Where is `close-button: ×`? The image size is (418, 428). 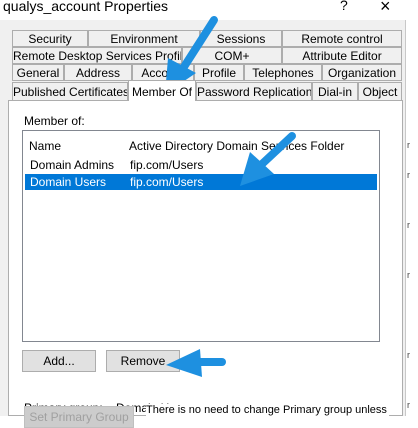
close-button: × is located at coordinates (385, 8).